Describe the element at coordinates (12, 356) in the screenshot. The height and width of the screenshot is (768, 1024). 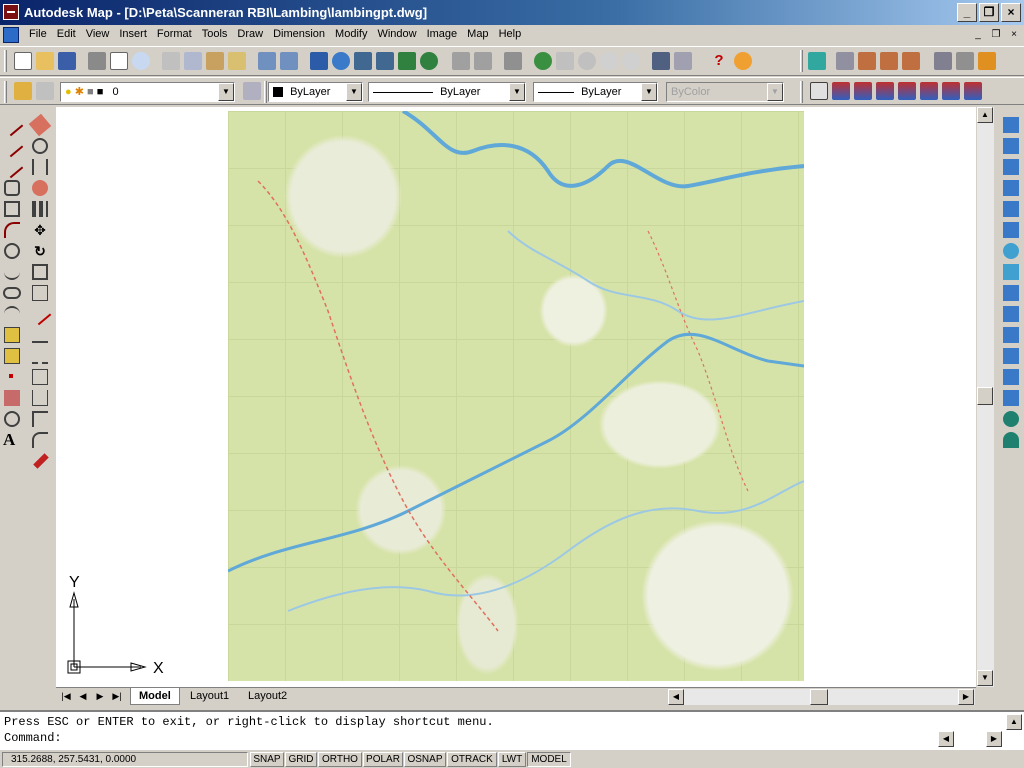
I see `make-block-icon` at that location.